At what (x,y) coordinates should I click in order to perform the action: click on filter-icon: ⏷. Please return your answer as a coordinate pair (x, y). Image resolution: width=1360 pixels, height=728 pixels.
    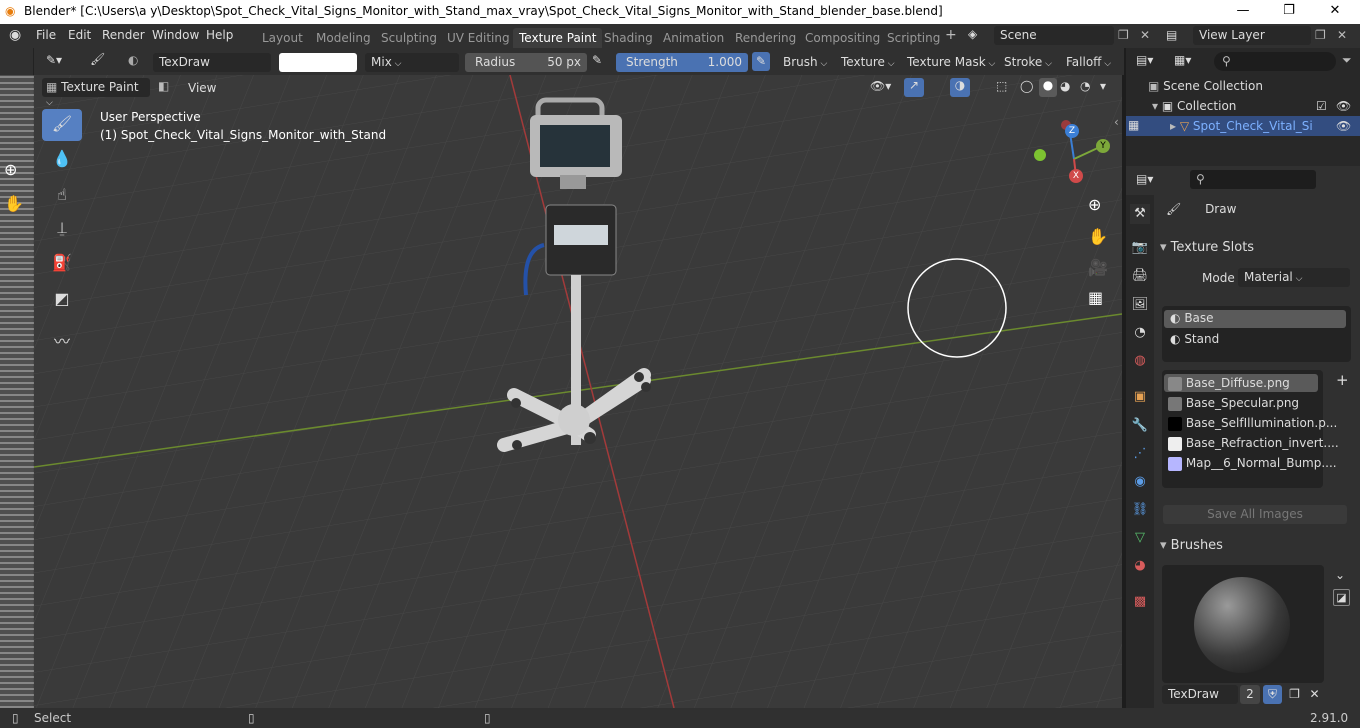
    Looking at the image, I should click on (1347, 60).